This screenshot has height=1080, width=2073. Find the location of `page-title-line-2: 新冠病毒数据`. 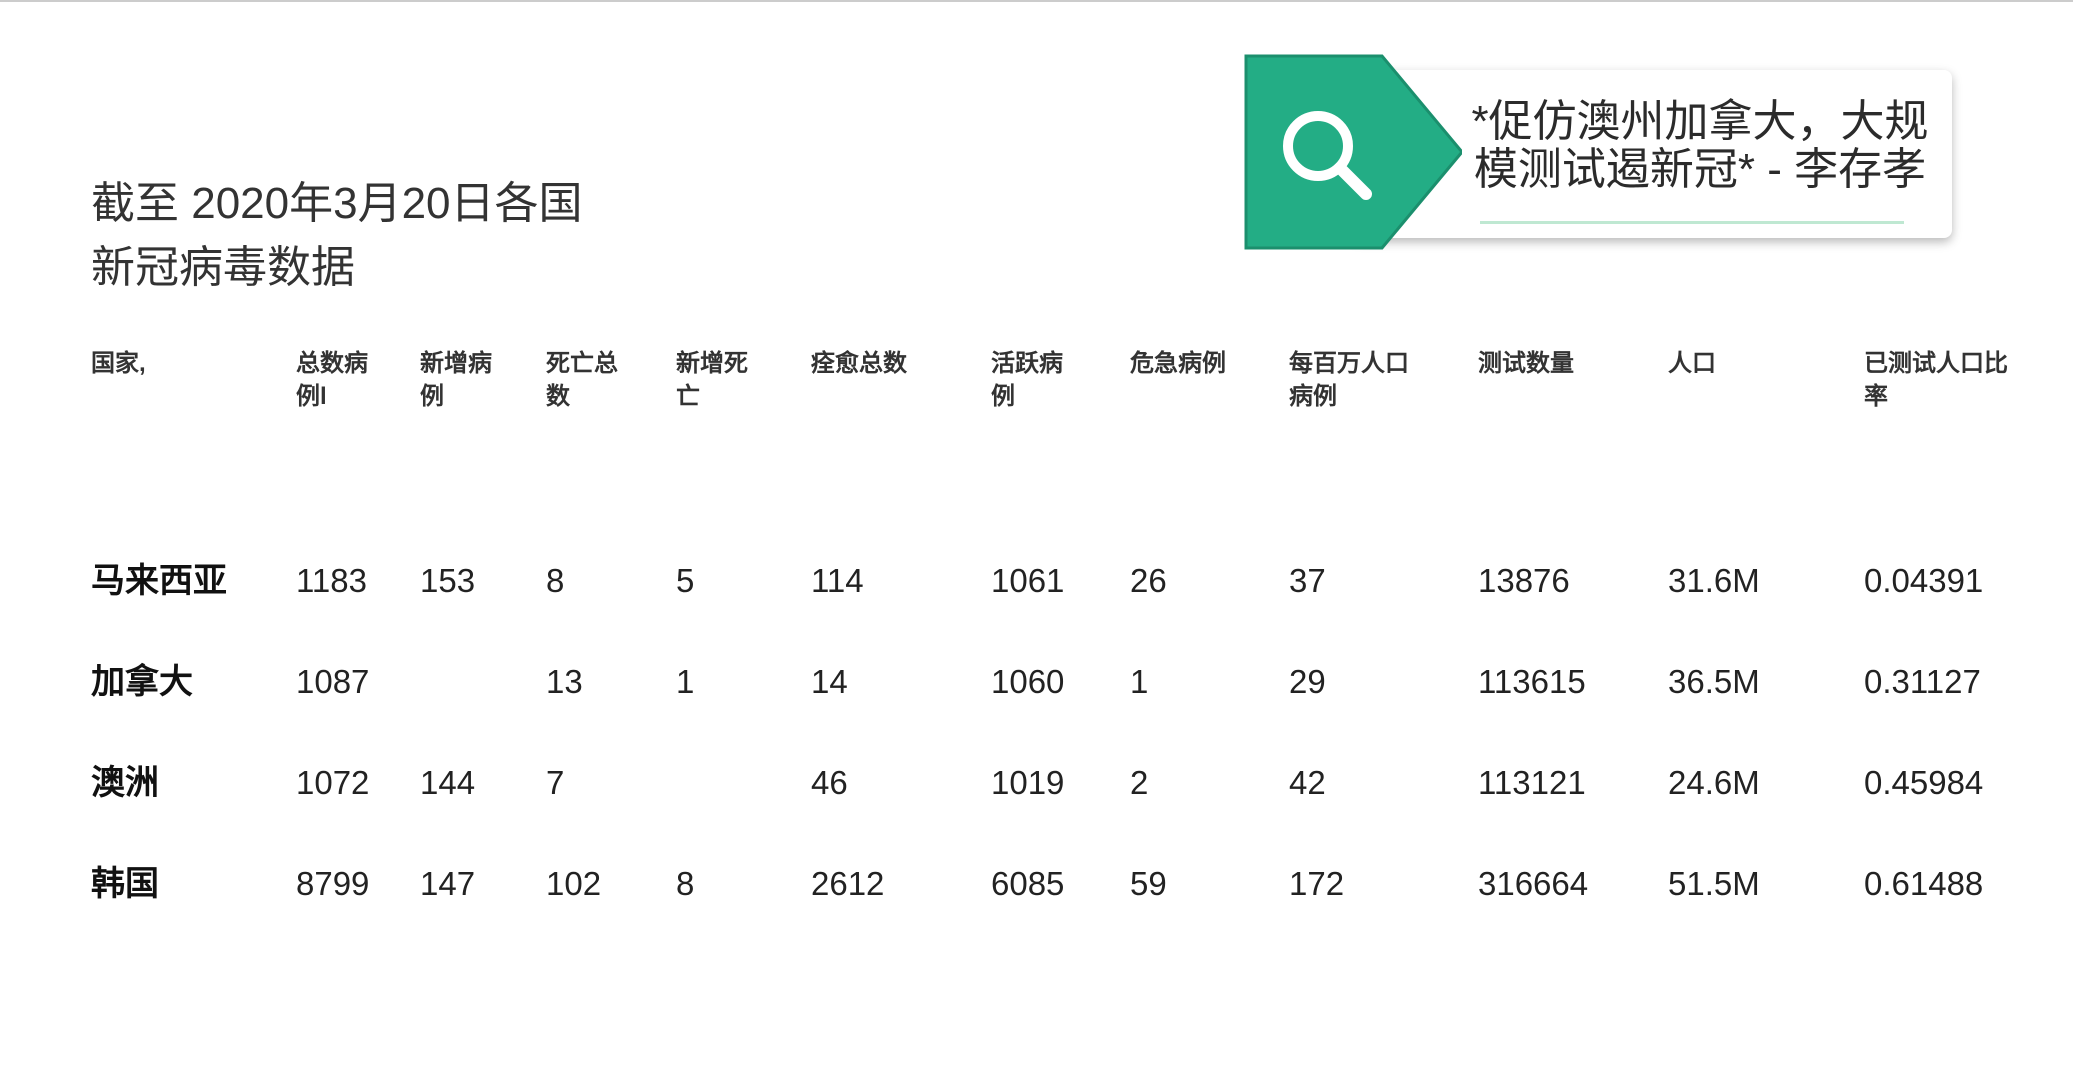

page-title-line-2: 新冠病毒数据 is located at coordinates (223, 267).